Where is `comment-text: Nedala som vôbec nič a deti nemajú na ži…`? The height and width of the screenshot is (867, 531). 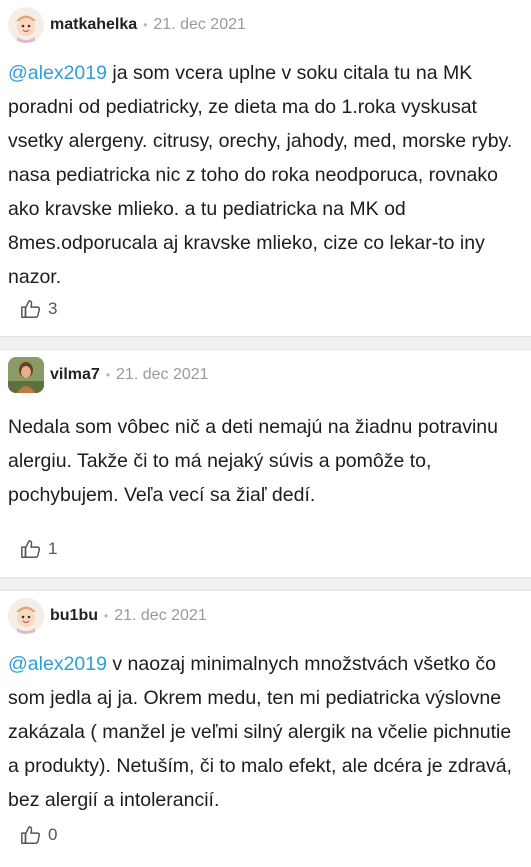 comment-text: Nedala som vôbec nič a deti nemajú na ži… is located at coordinates (263, 461).